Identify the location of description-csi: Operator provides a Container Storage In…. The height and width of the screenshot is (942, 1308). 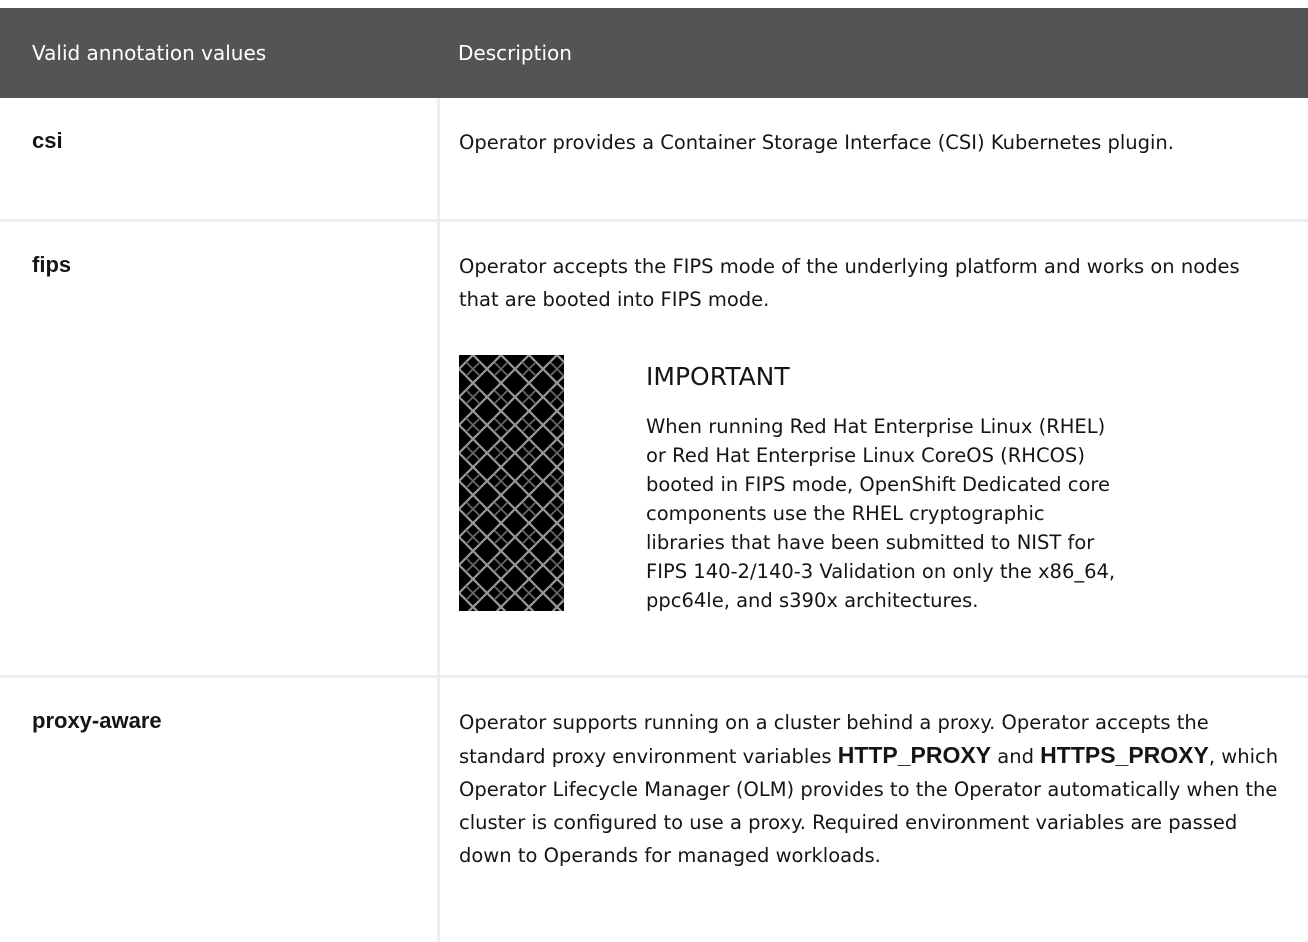
(816, 142).